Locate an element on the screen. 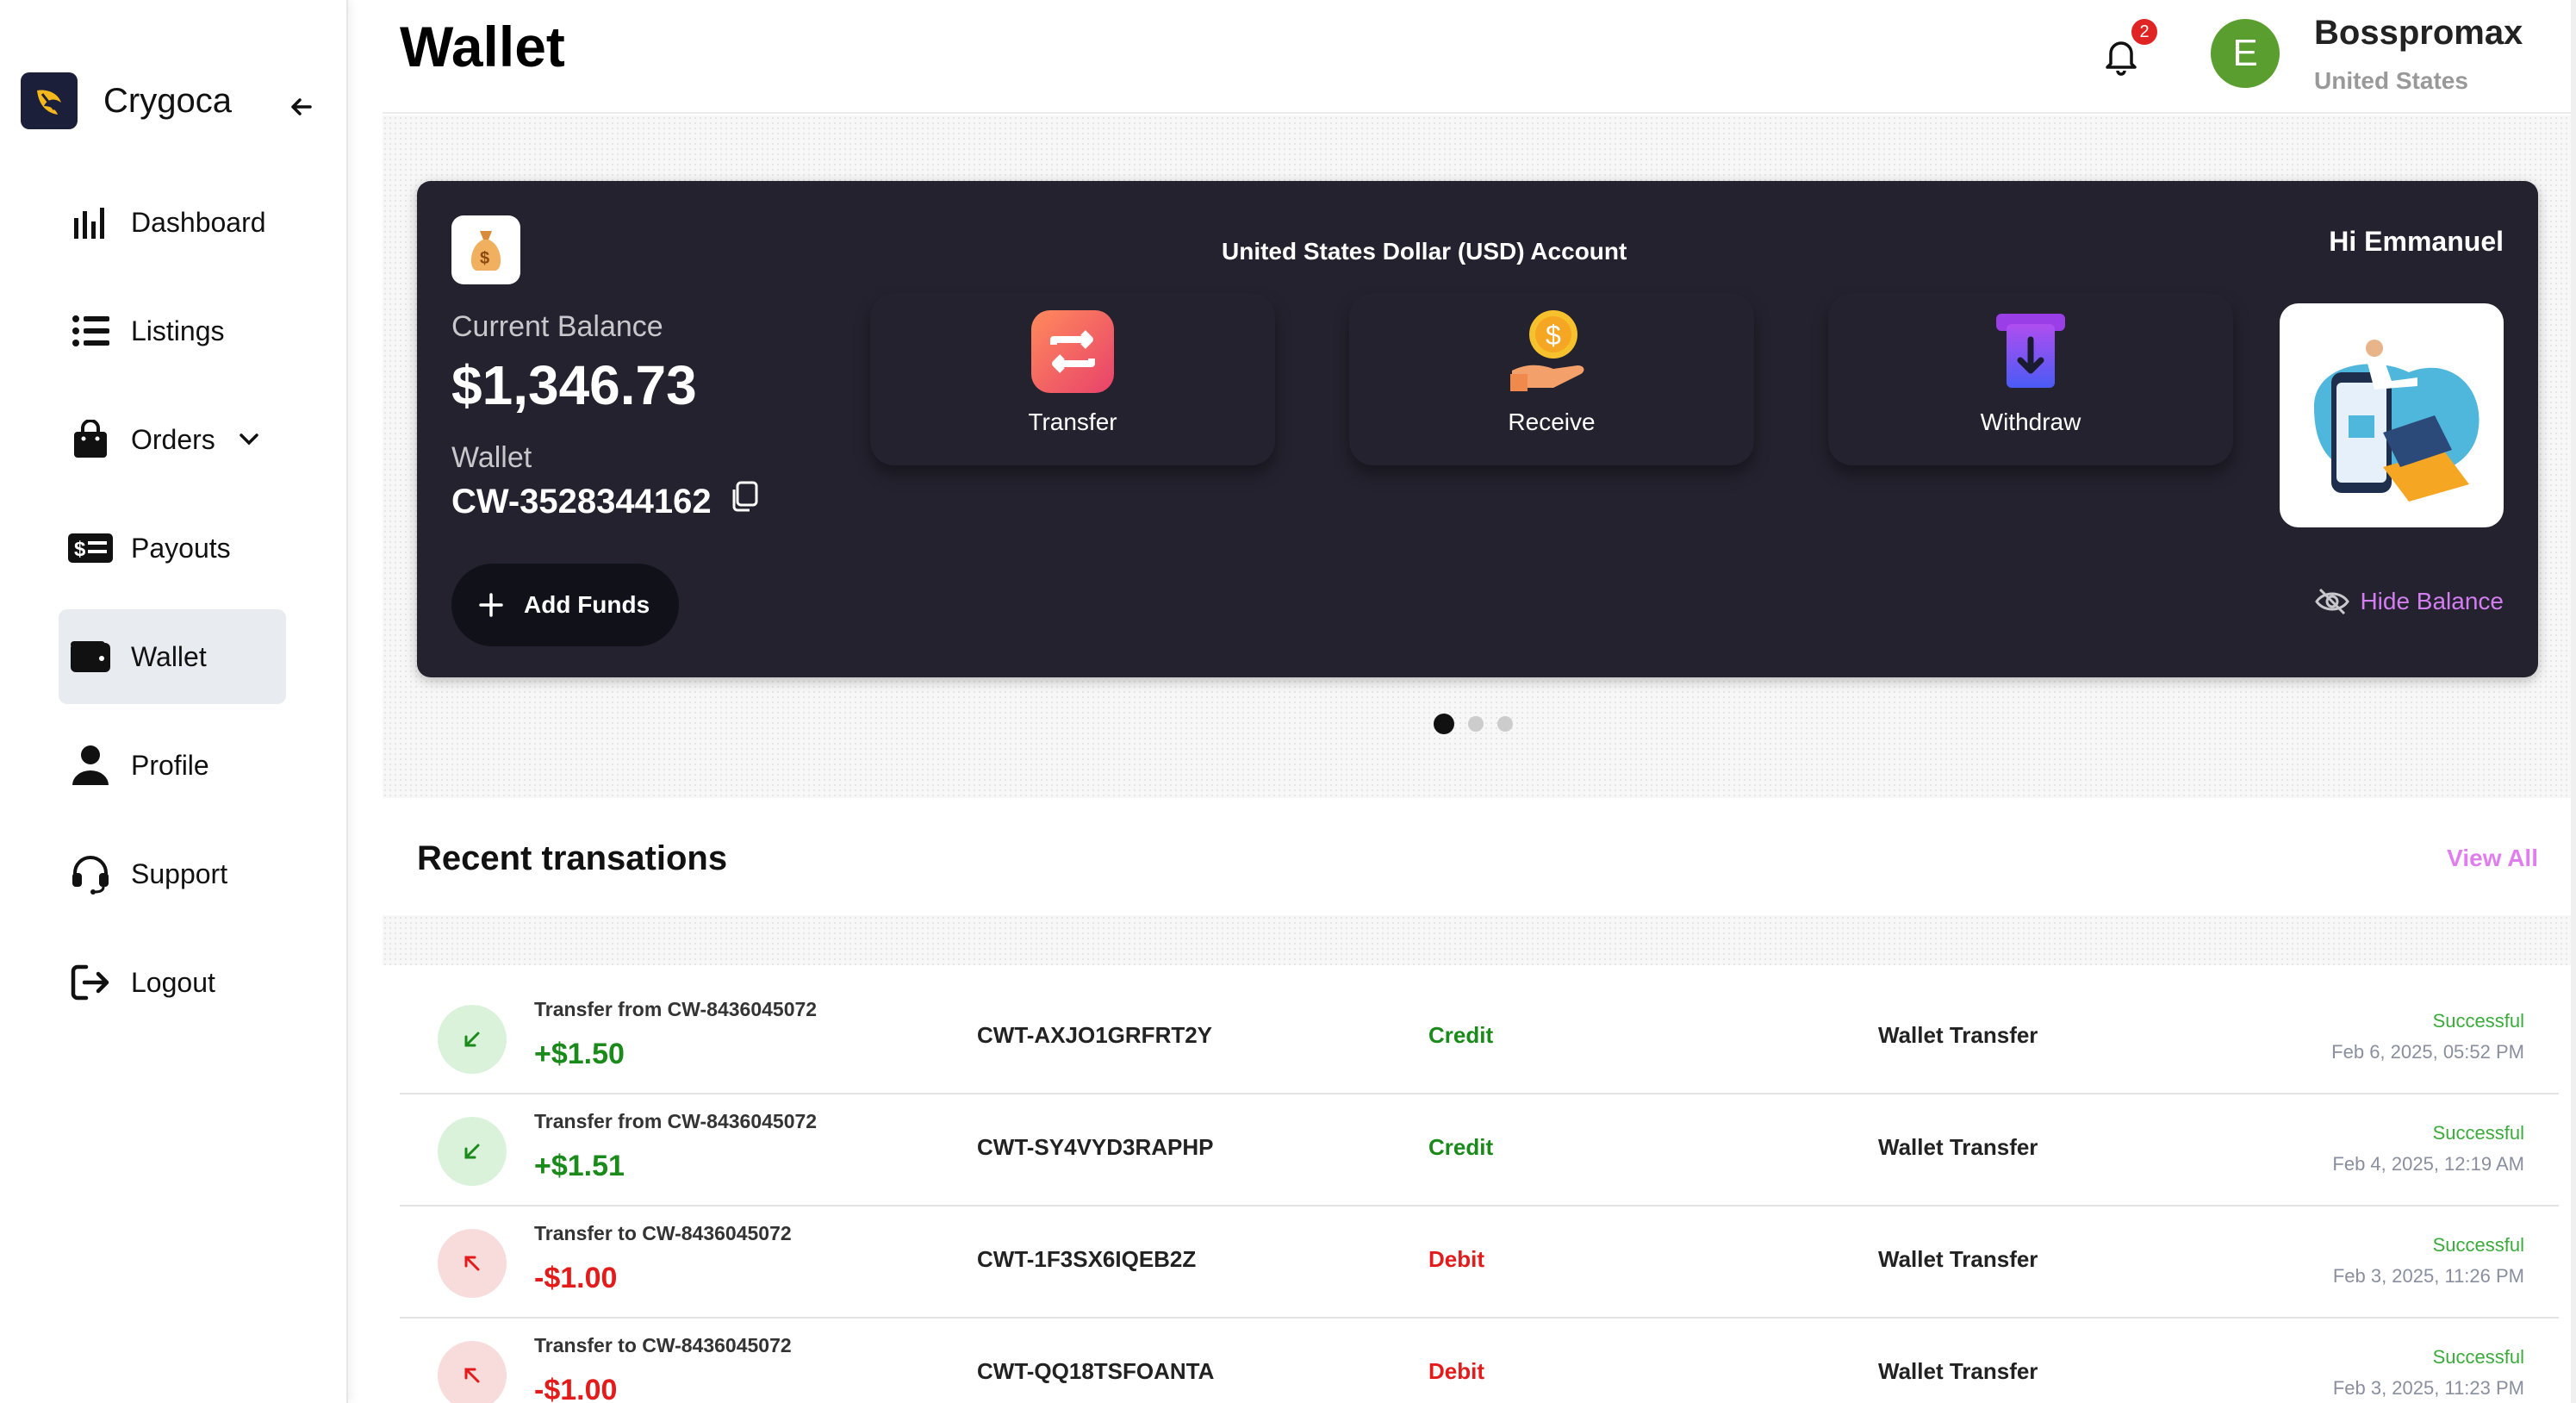  sidebar-item-payouts: $ Payouts is located at coordinates (173, 548).